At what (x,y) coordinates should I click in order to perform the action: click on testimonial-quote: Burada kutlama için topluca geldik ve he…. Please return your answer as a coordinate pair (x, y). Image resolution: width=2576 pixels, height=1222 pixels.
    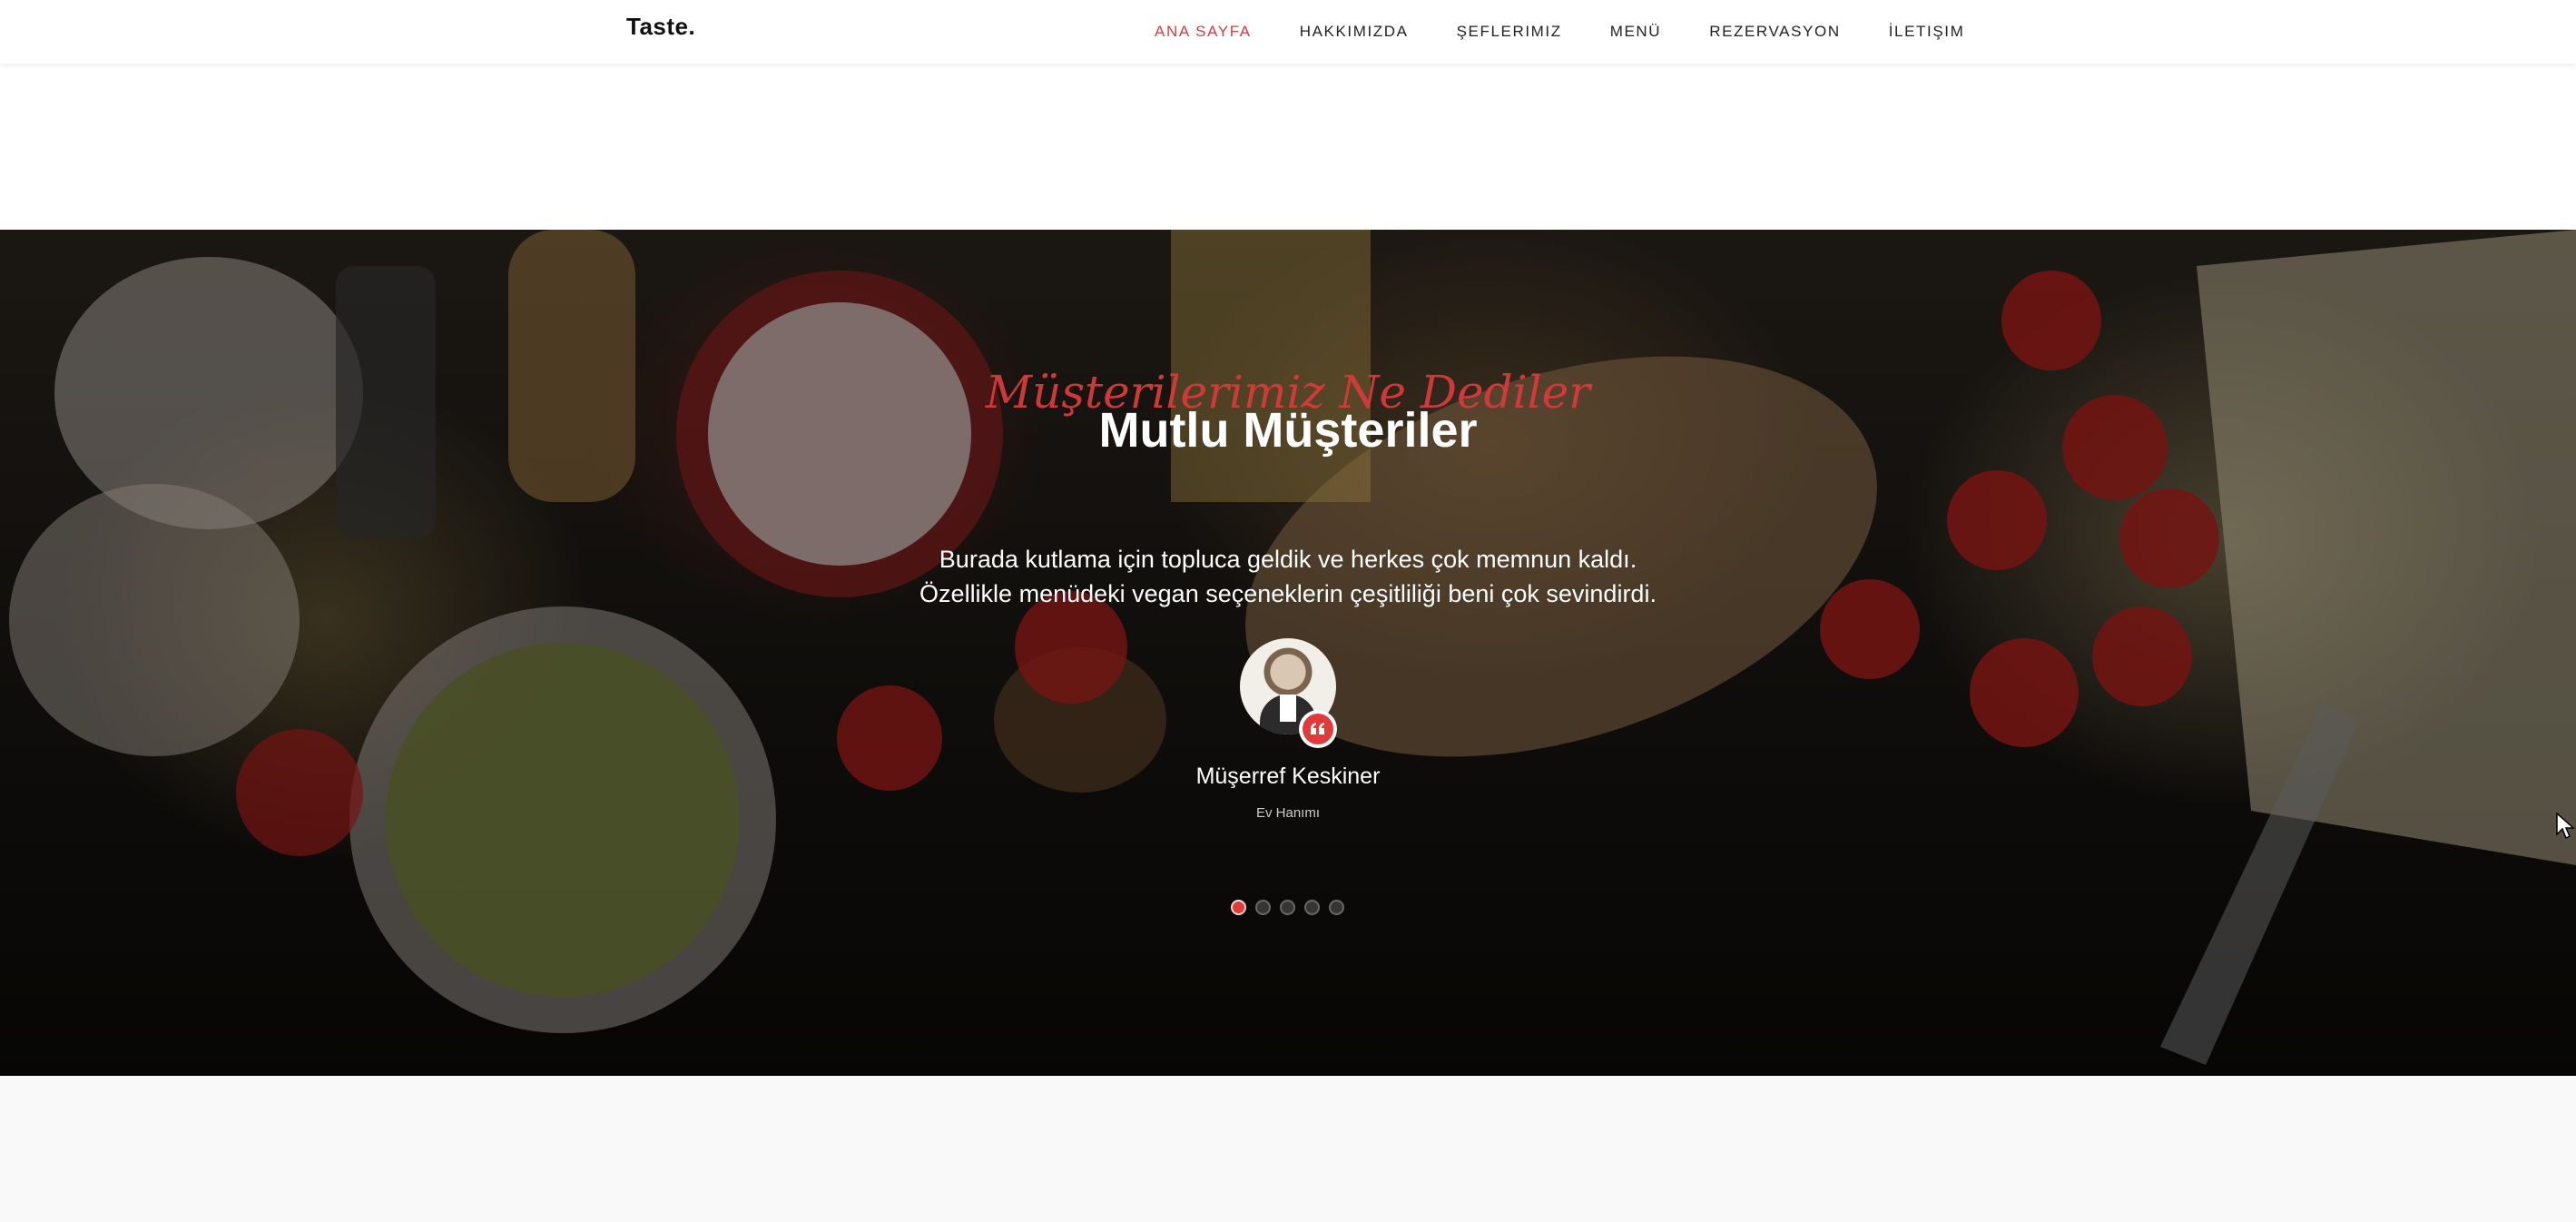
    Looking at the image, I should click on (1288, 576).